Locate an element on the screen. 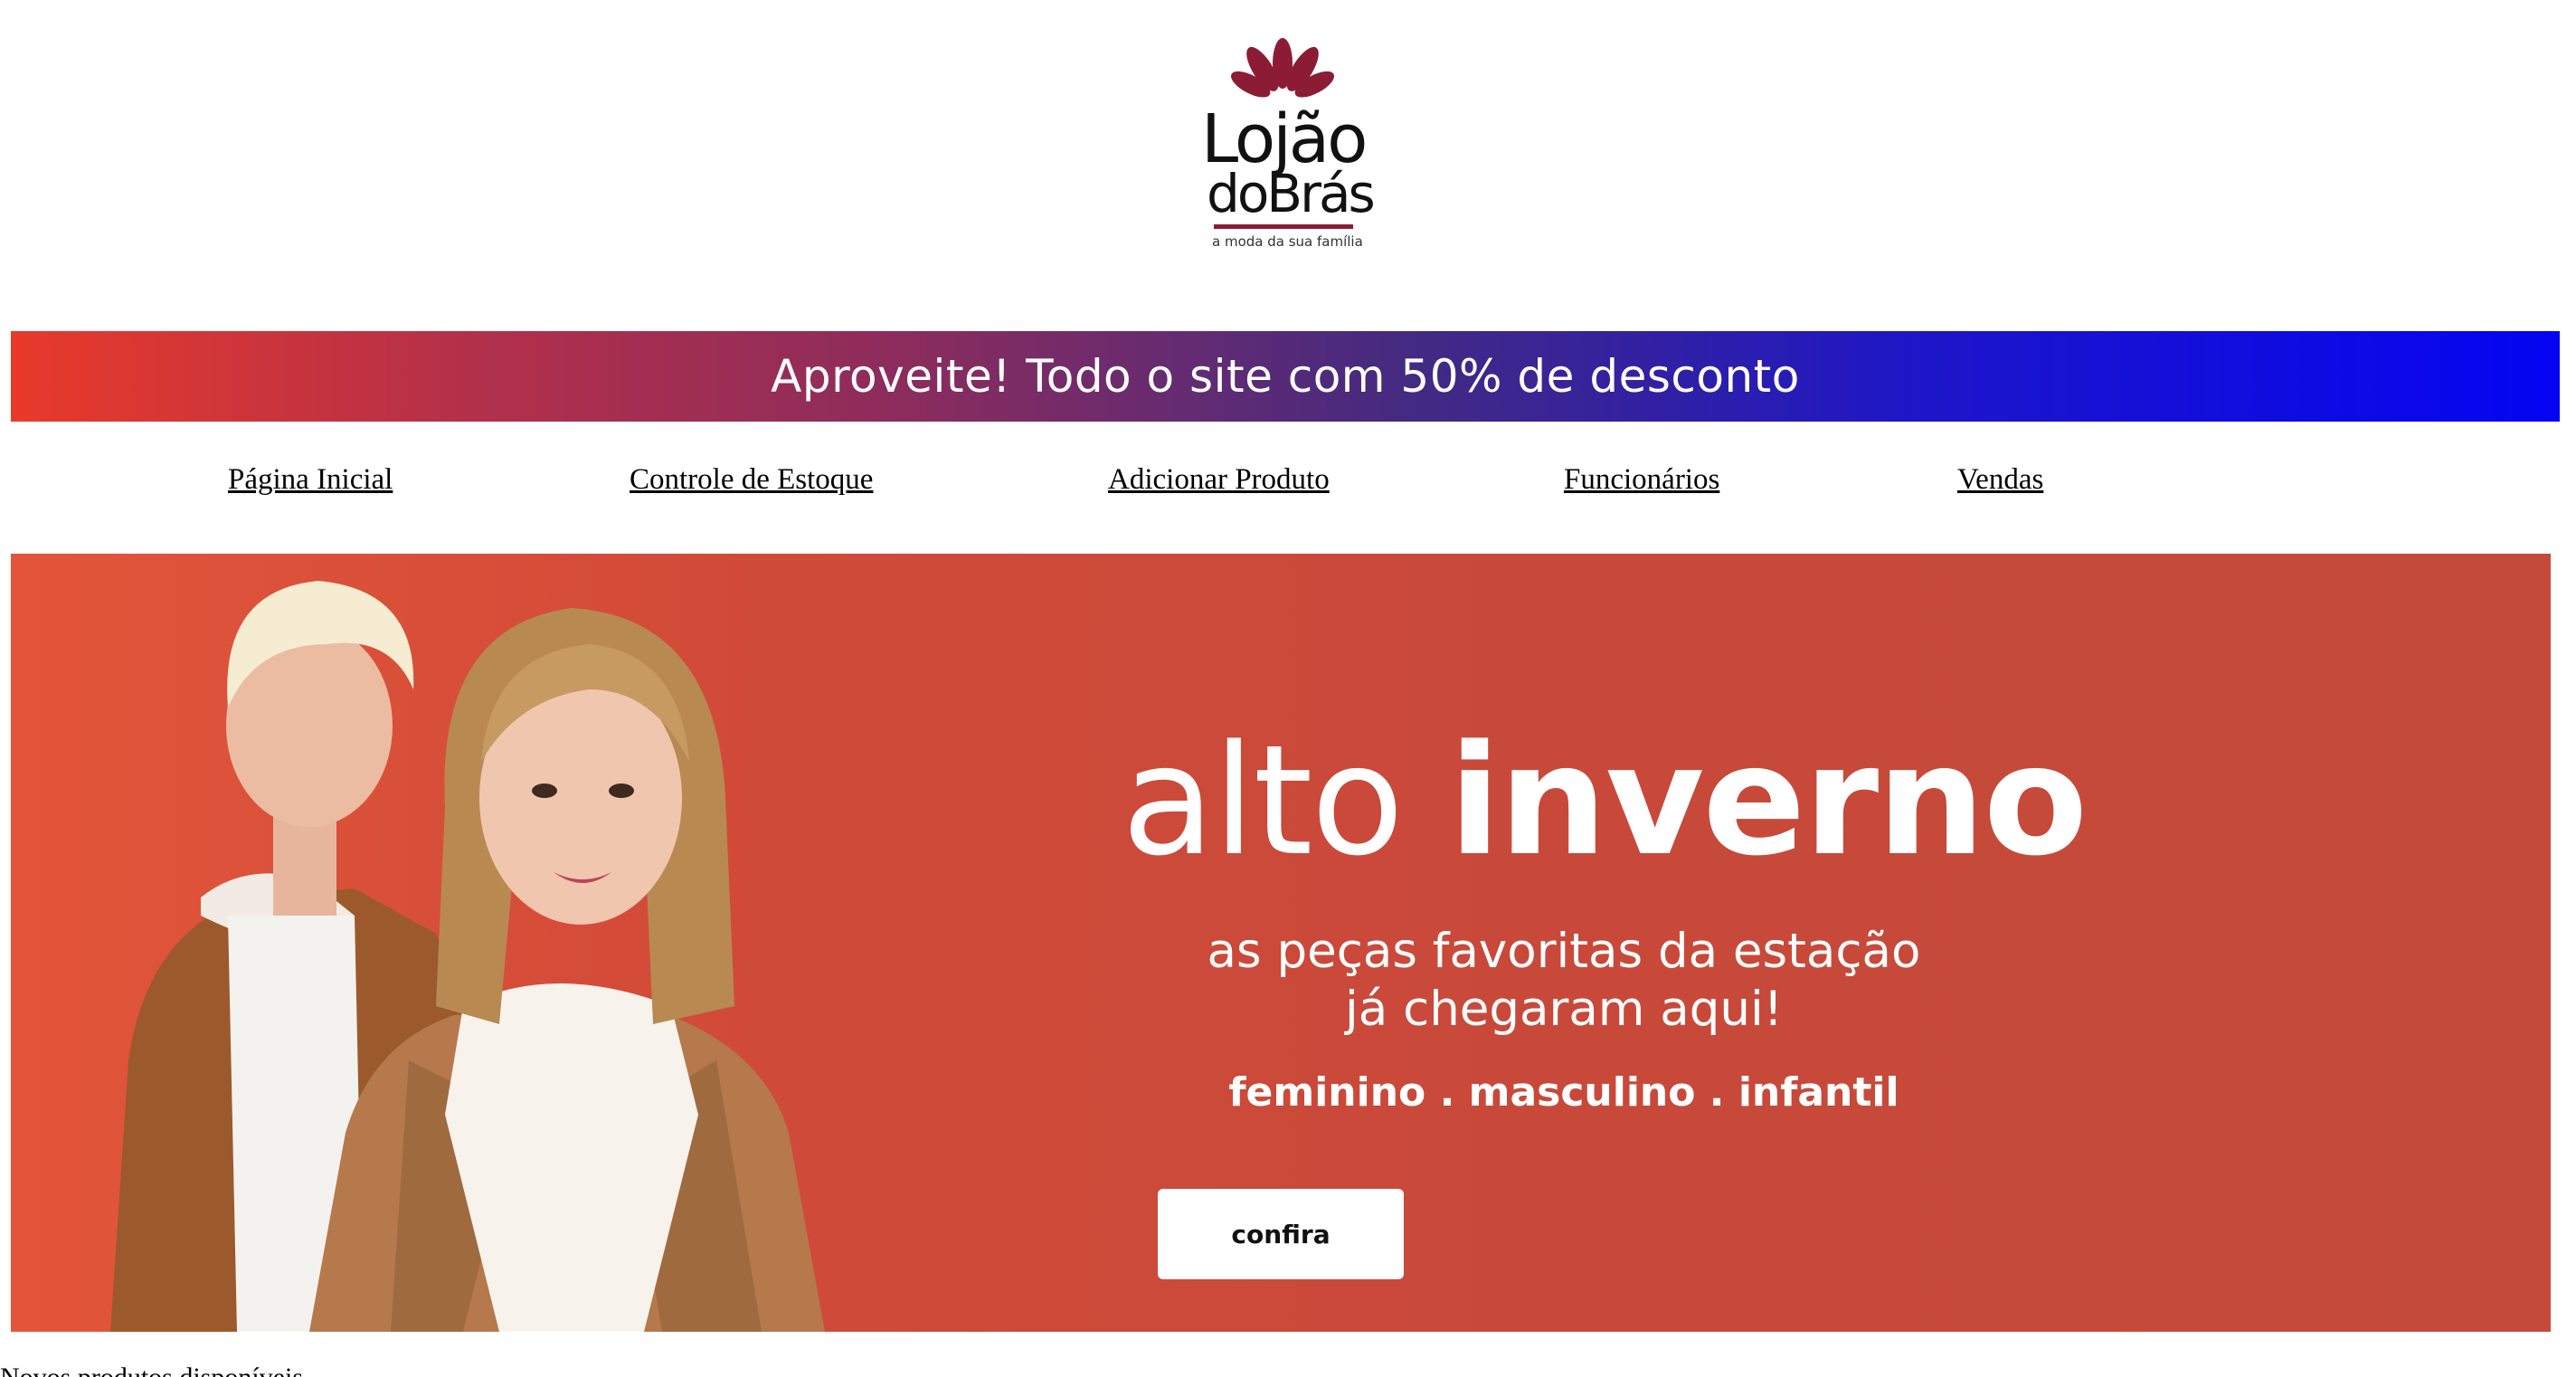  nav-link-home: Página Inicial is located at coordinates (311, 480).